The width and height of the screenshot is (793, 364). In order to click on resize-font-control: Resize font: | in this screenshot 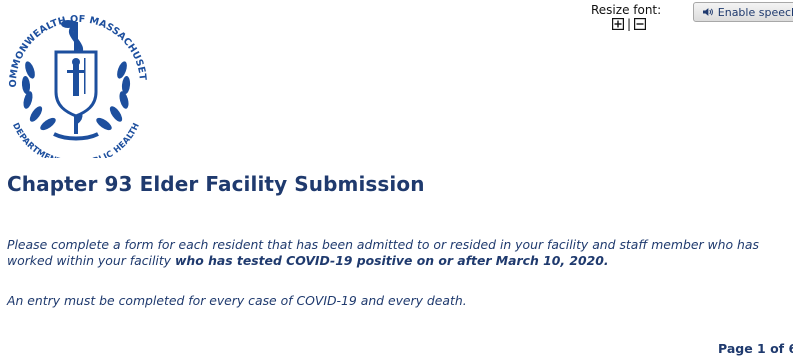, I will do `click(626, 16)`.